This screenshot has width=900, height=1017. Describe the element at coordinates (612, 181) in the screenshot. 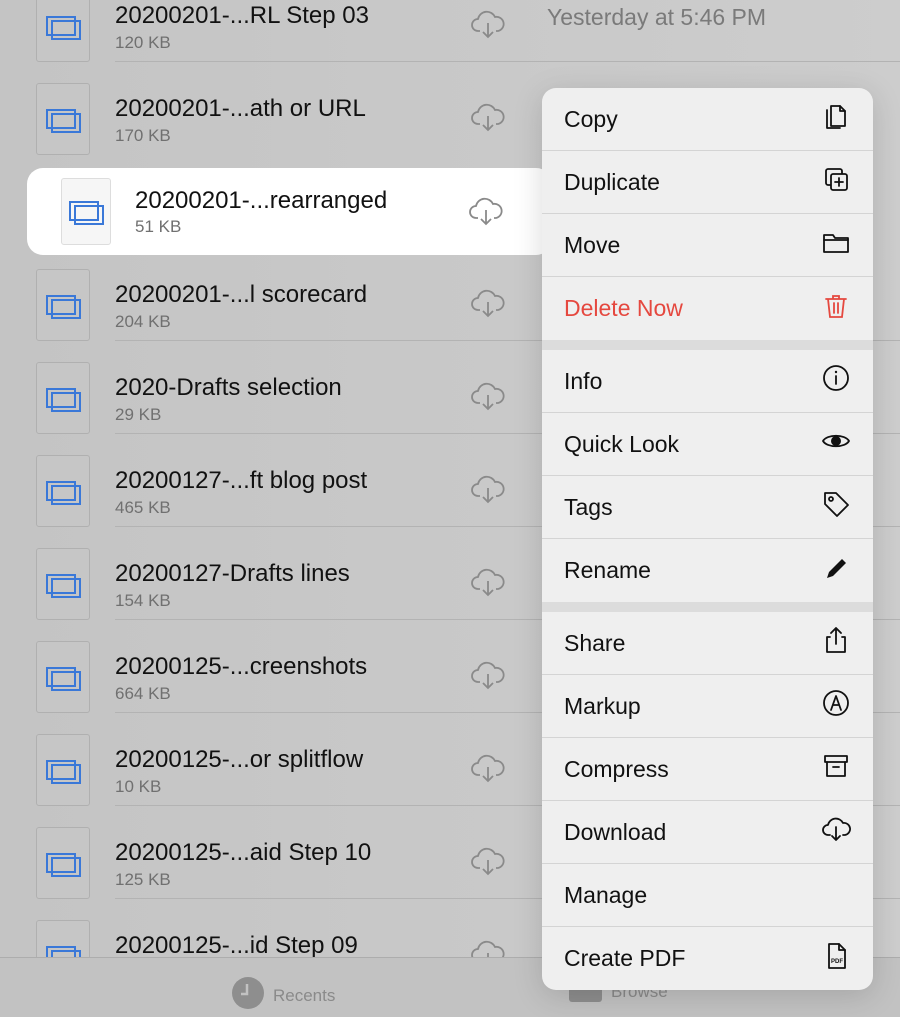

I see `menu-item-label: Duplicate` at that location.